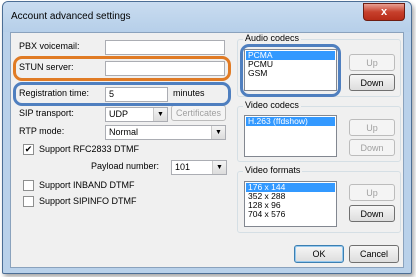  I want to click on payload-number-select: 101 ▼, so click(199, 167).